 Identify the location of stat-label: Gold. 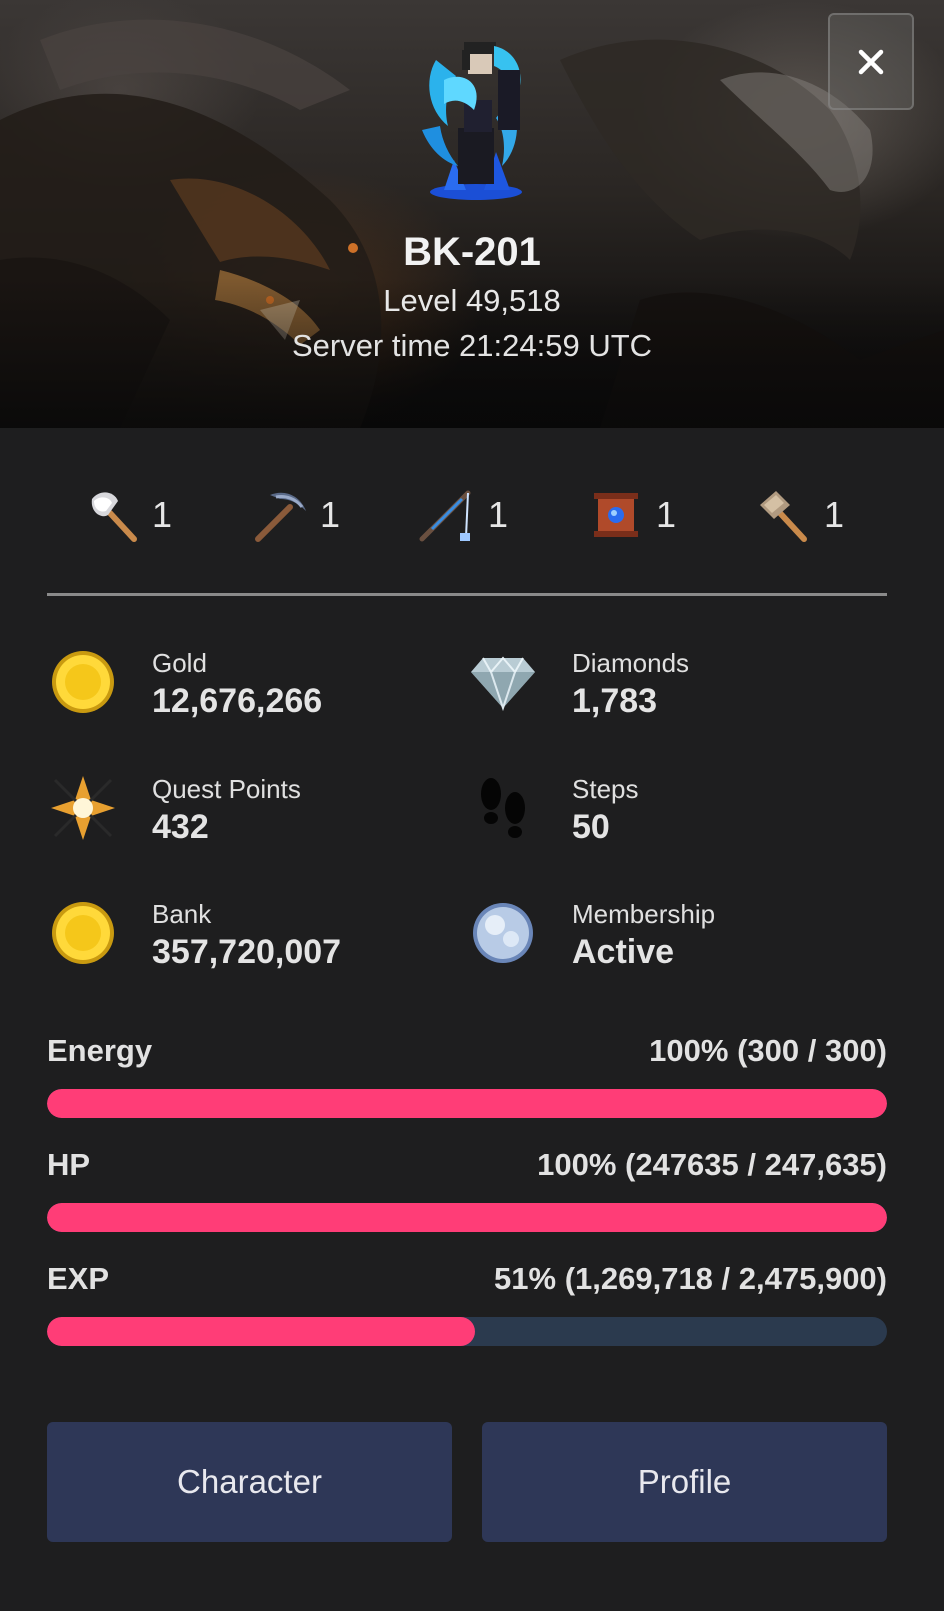
(179, 663).